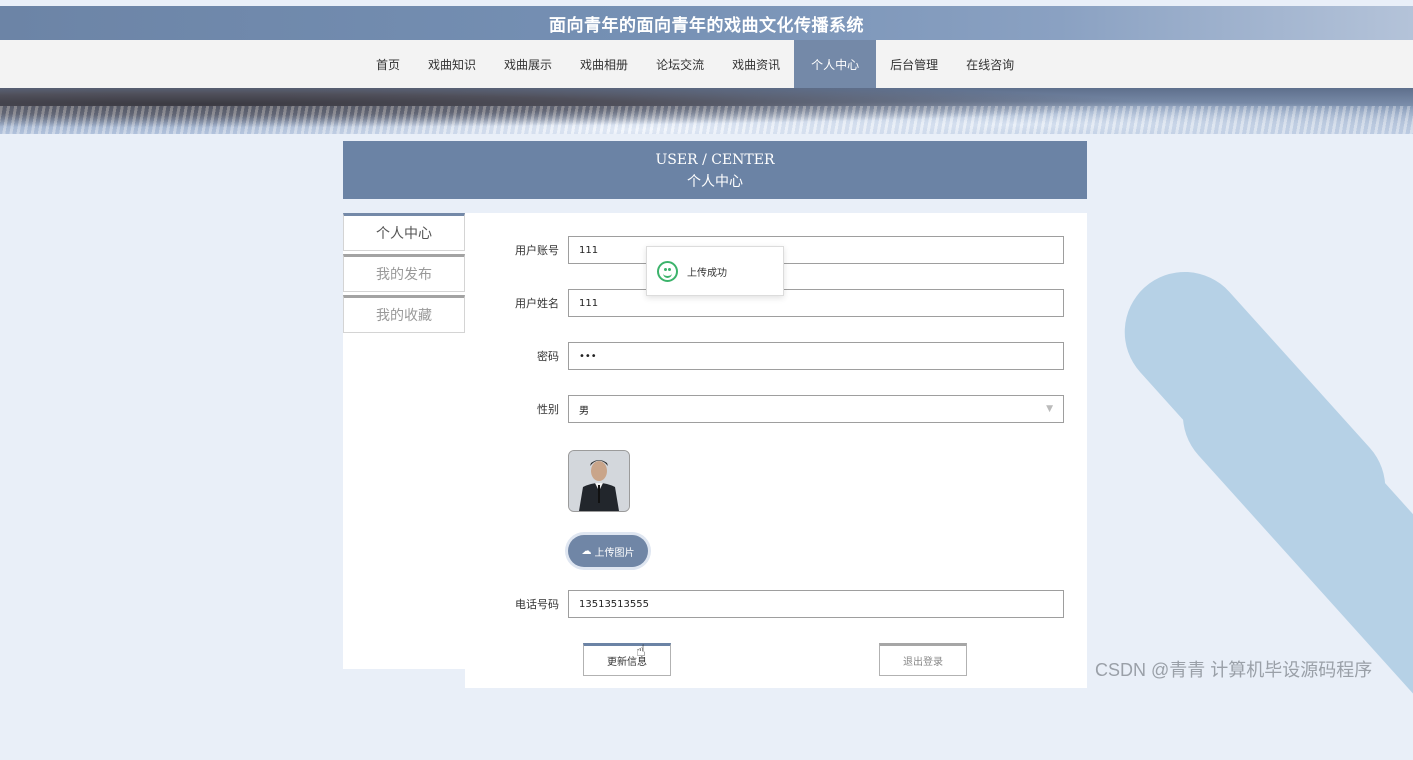 This screenshot has height=760, width=1413. What do you see at coordinates (404, 441) in the screenshot?
I see `sidebar: 个人中心 我的发布 我的收藏` at bounding box center [404, 441].